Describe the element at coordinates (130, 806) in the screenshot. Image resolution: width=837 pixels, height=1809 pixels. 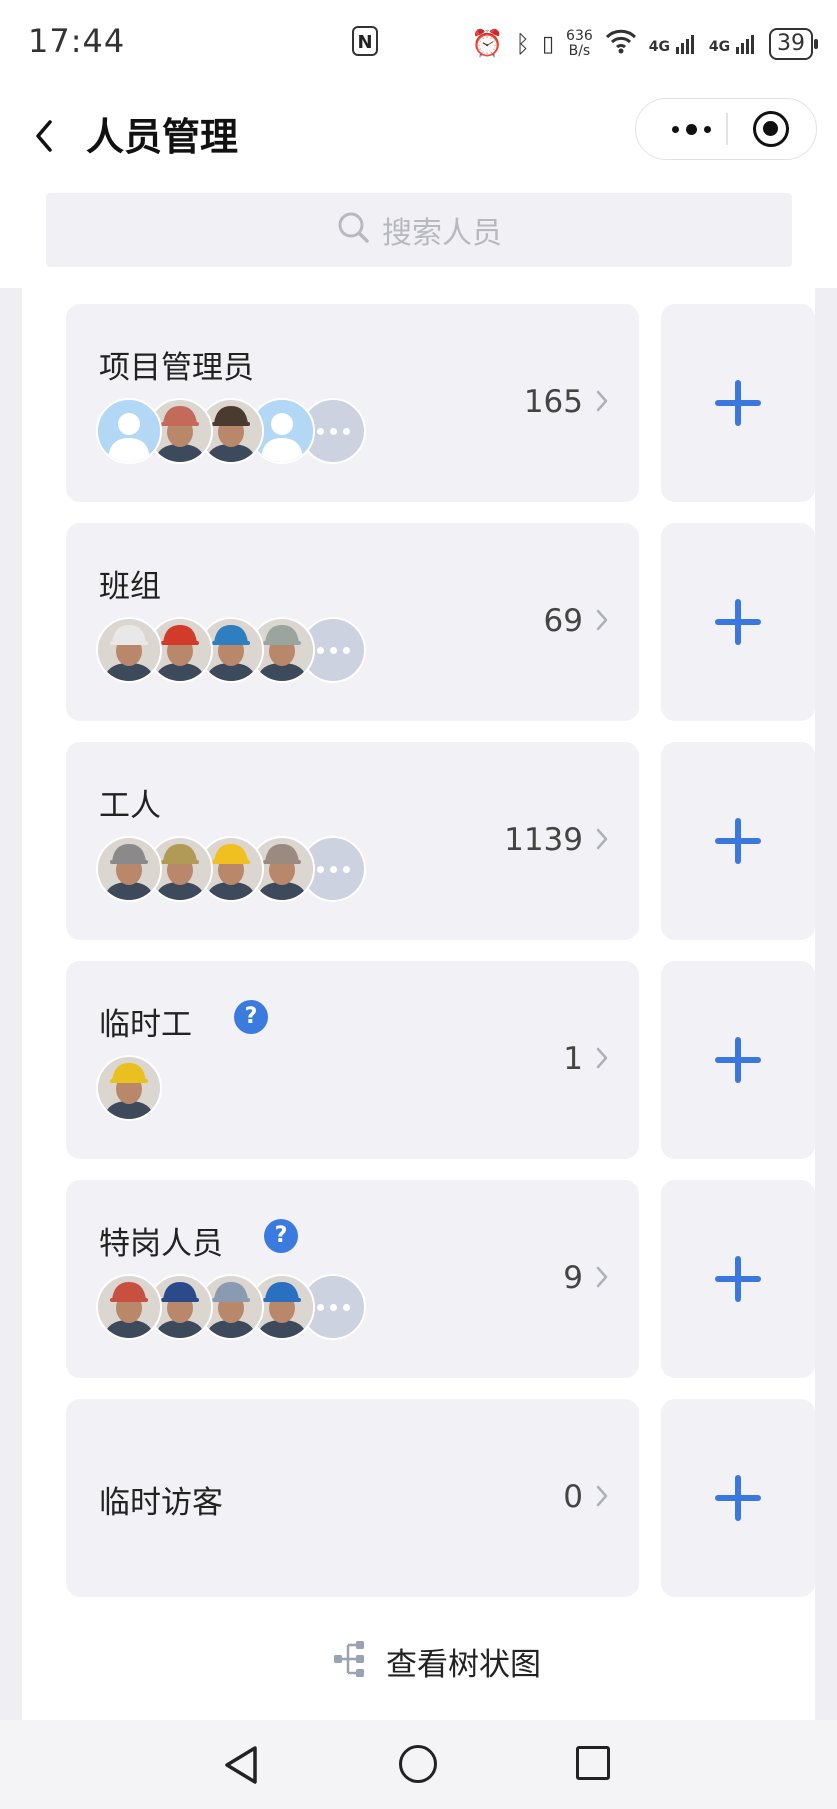
I see `group-name: 工人` at that location.